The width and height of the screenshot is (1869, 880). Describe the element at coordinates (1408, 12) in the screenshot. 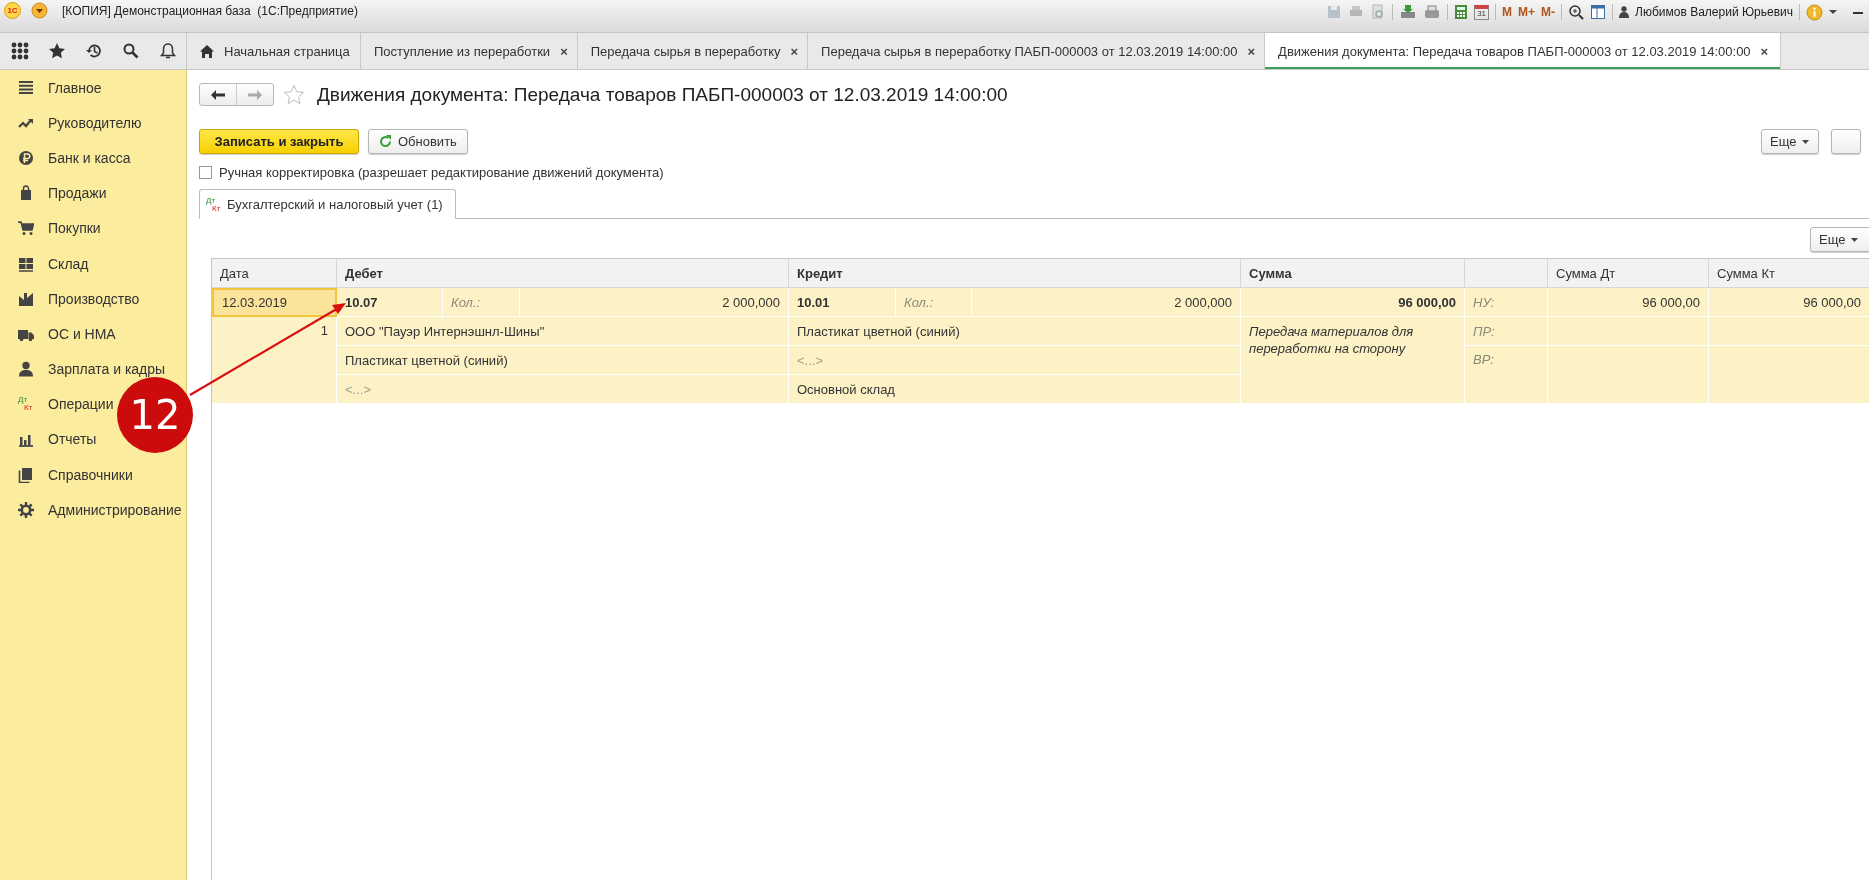

I see `import-icon` at that location.